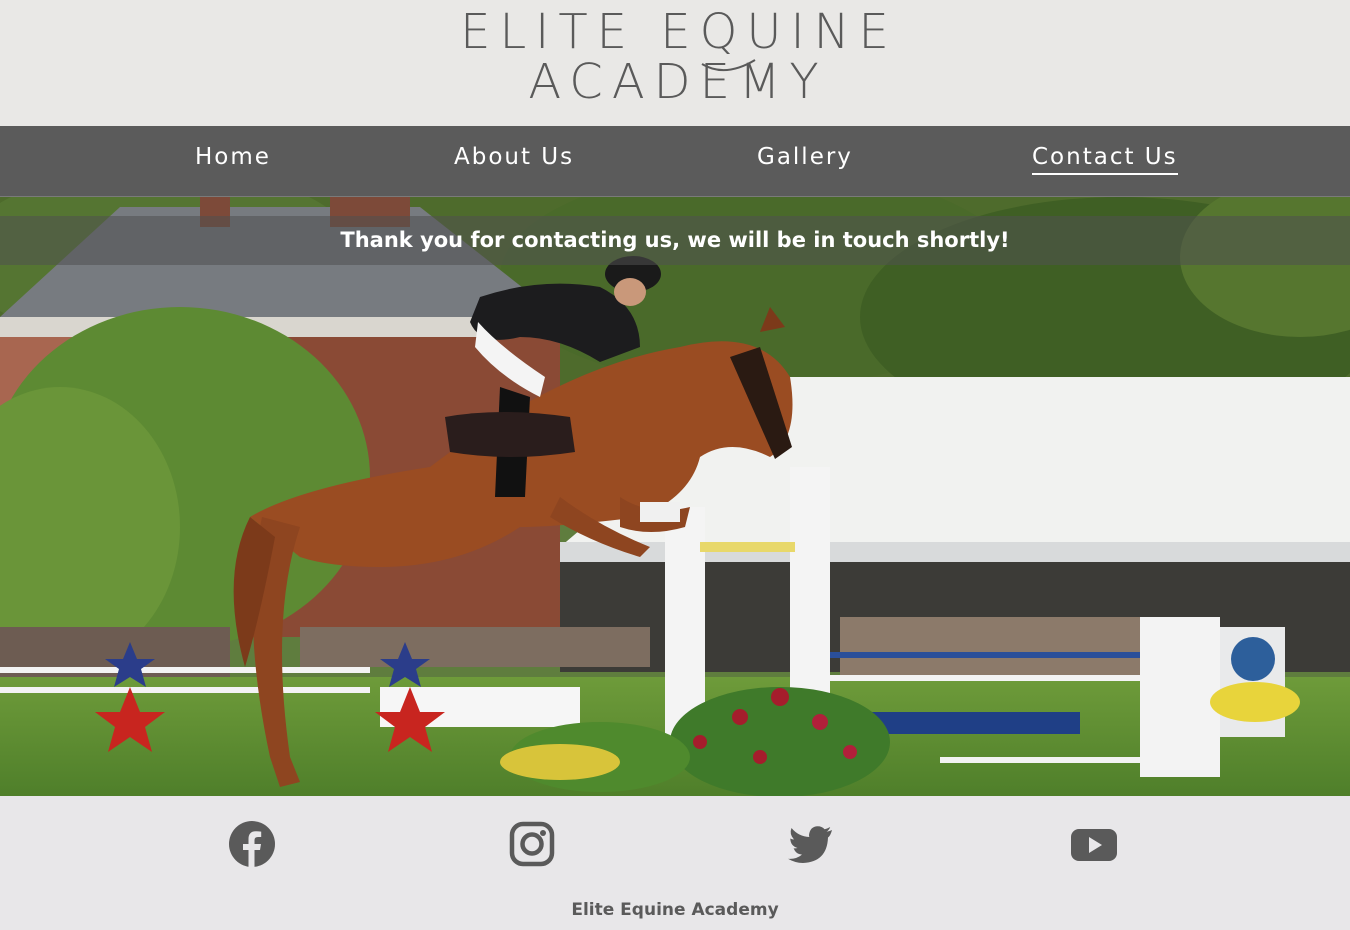 Image resolution: width=1350 pixels, height=930 pixels. I want to click on nav-about-us: About Us, so click(514, 158).